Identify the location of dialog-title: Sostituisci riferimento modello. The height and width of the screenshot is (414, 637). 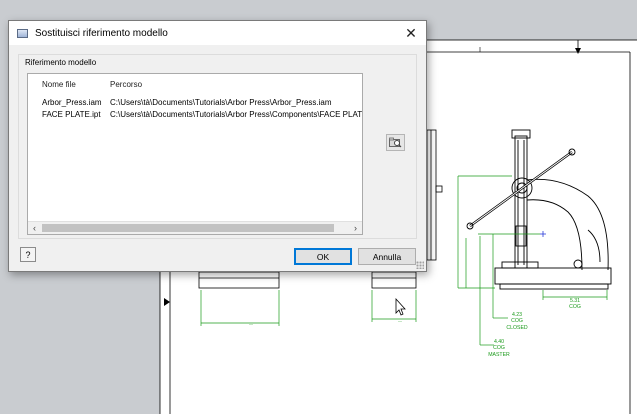
(101, 33).